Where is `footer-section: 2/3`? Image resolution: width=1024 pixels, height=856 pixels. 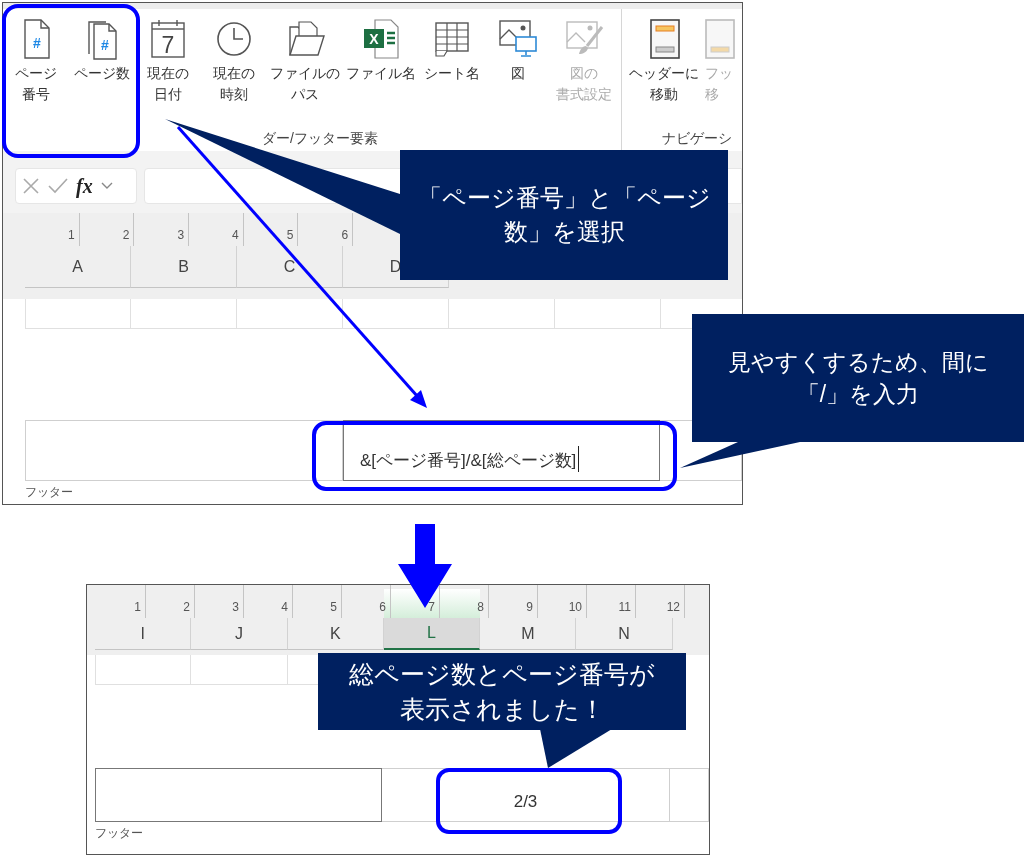 footer-section: 2/3 is located at coordinates (526, 795).